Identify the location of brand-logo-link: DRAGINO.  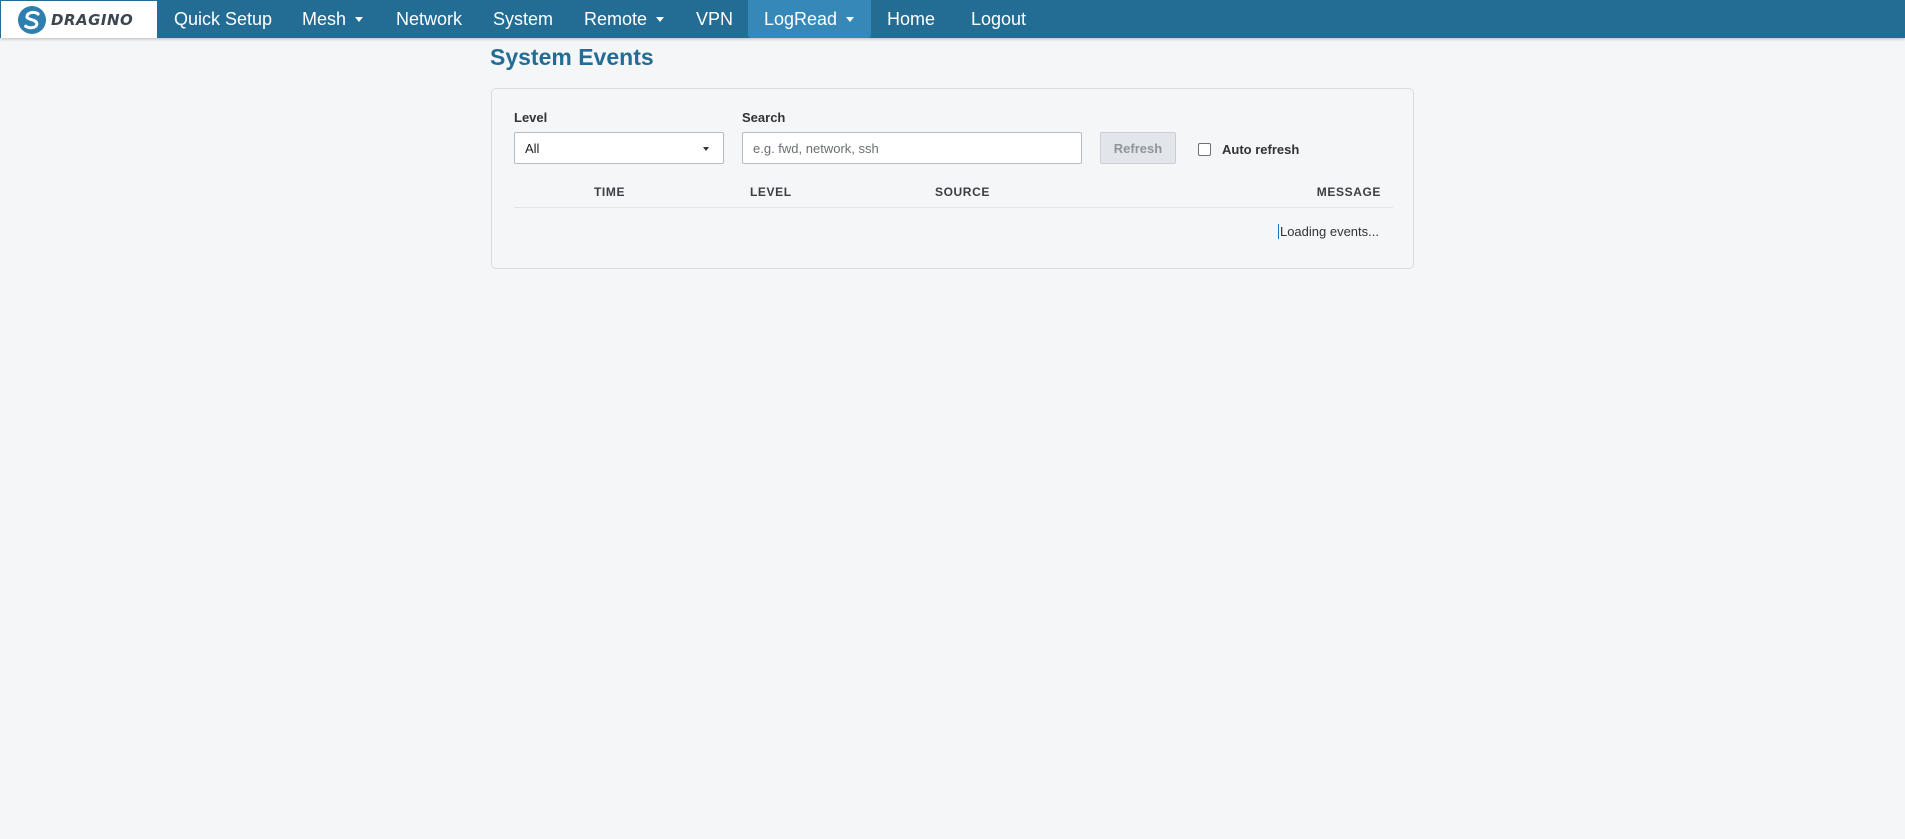
(79, 19).